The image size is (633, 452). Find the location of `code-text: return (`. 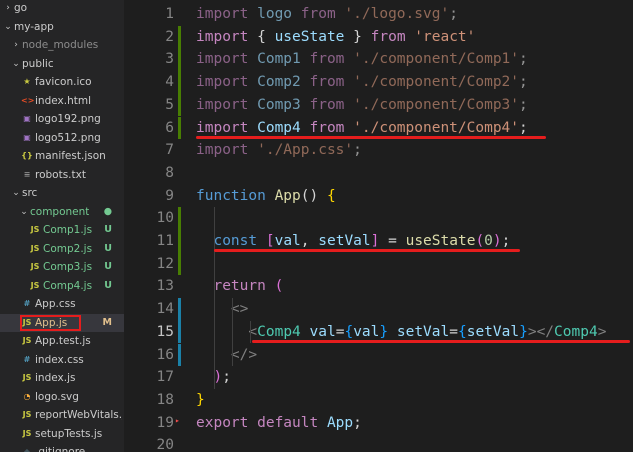

code-text: return ( is located at coordinates (239, 286).